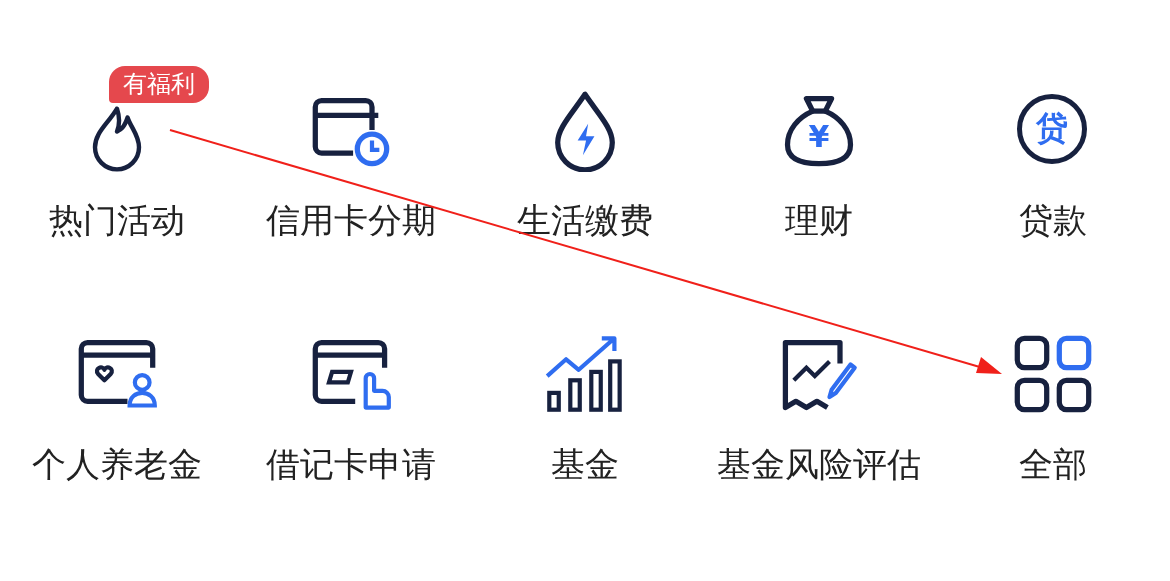 This screenshot has width=1170, height=581. What do you see at coordinates (585, 464) in the screenshot?
I see `menu-item-label: 基金` at bounding box center [585, 464].